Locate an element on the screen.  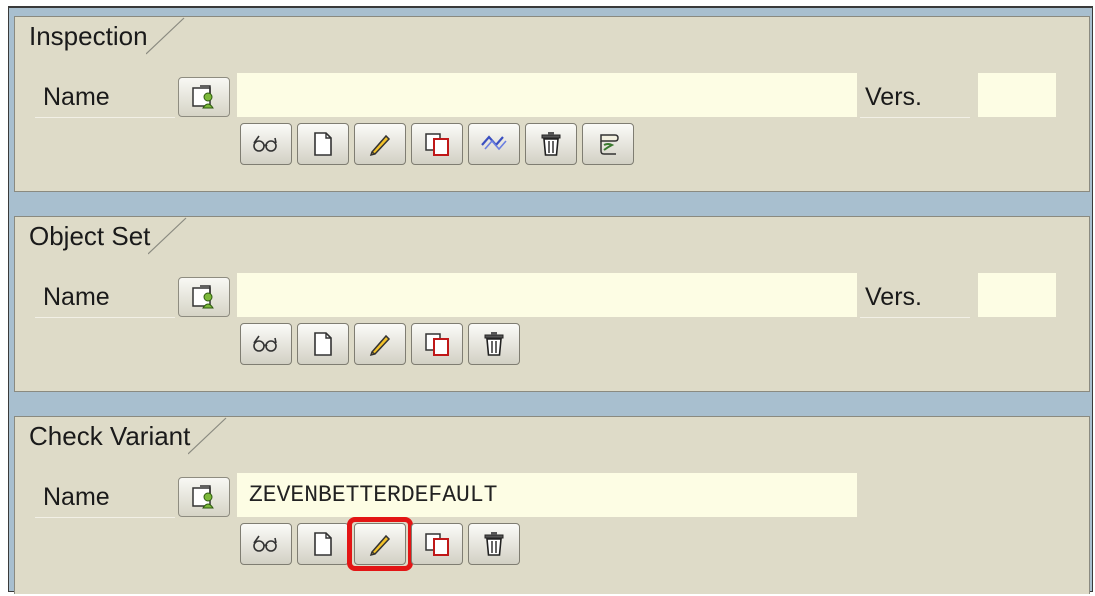
group-title-inspection: Inspection is located at coordinates (100, 36).